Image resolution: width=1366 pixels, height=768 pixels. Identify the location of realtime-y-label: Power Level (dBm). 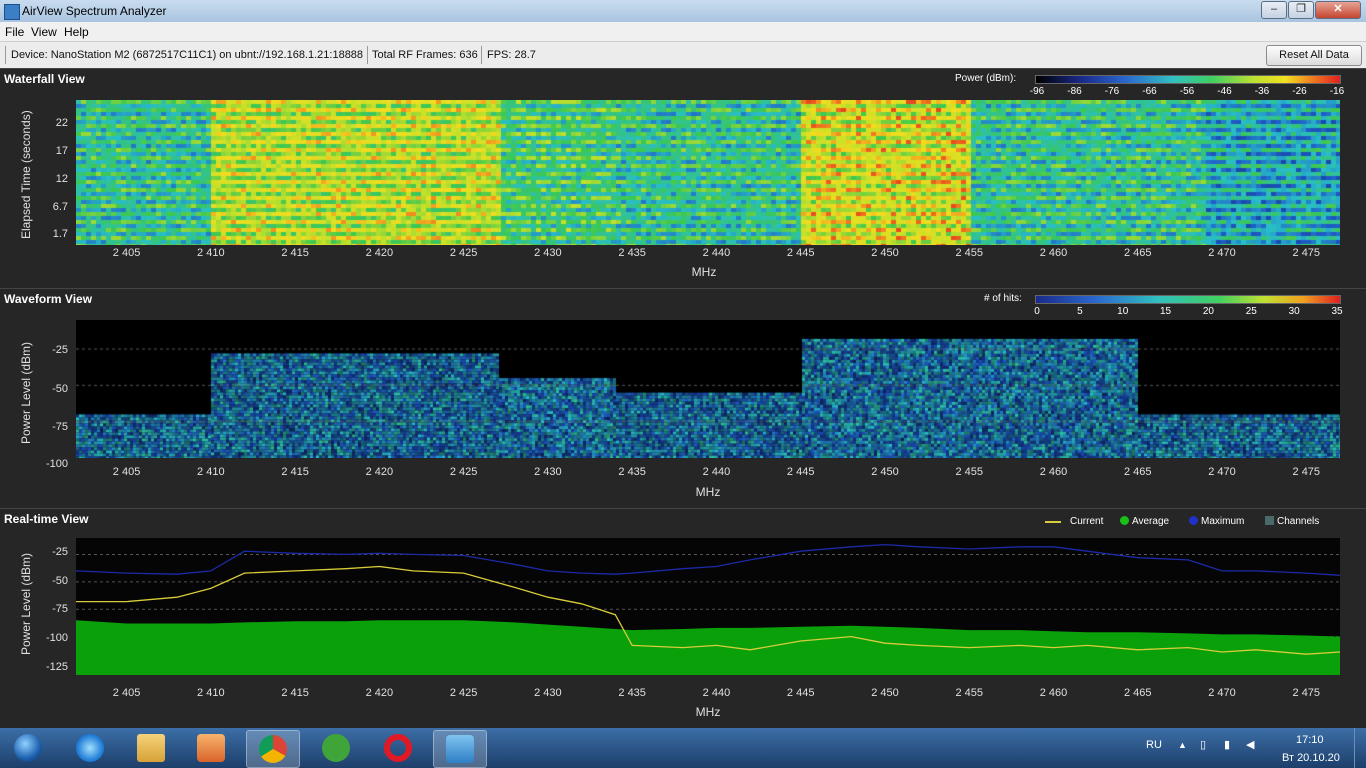
(26, 603).